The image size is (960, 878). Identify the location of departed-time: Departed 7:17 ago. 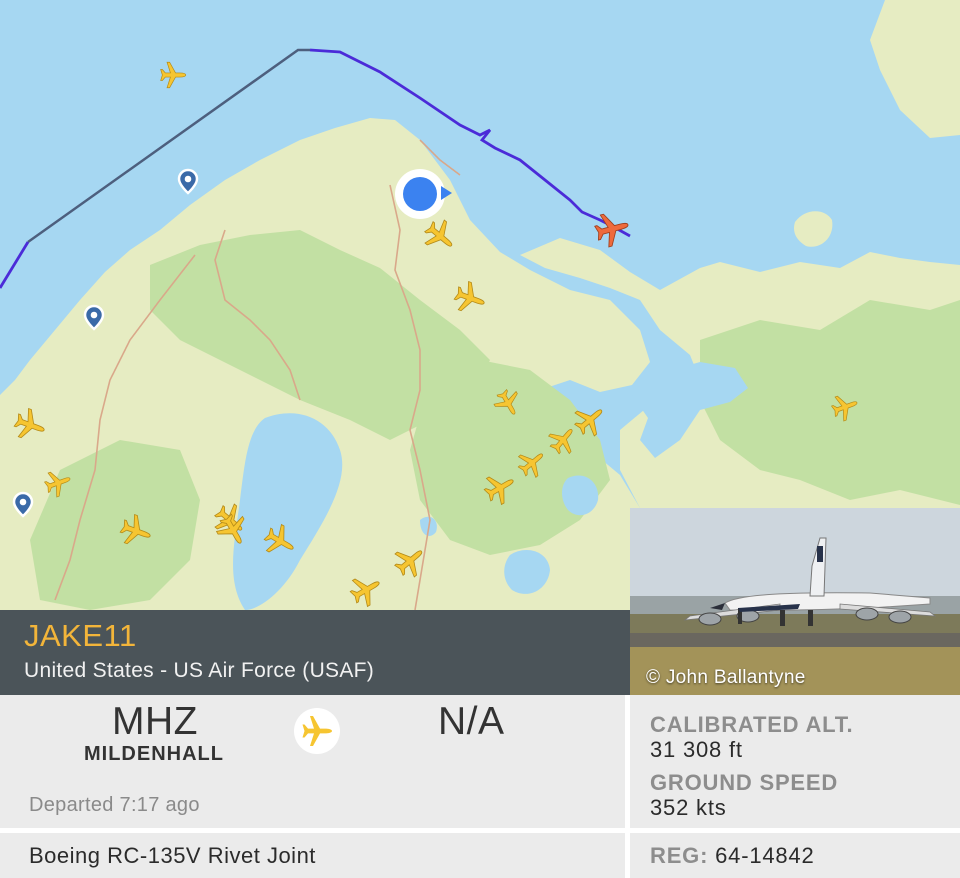
(114, 805).